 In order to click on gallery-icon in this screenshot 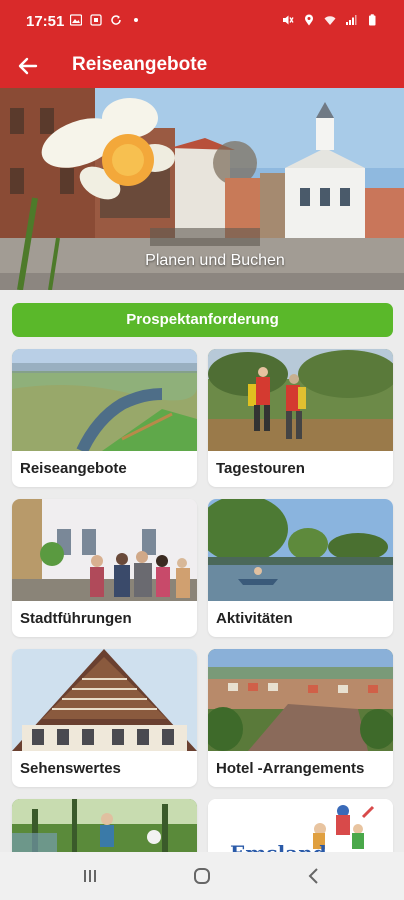, I will do `click(76, 20)`.